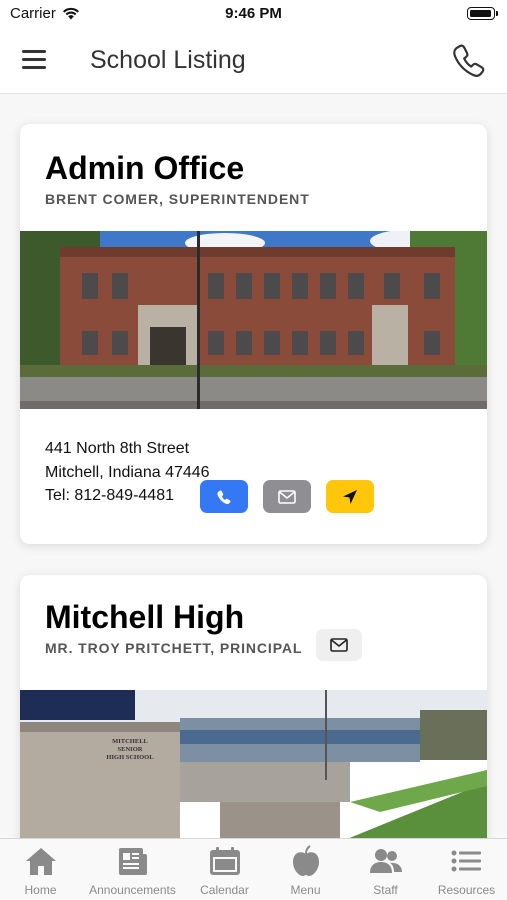 The height and width of the screenshot is (900, 507). Describe the element at coordinates (109, 495) in the screenshot. I see `school-phone: Tel: 812-849-4481` at that location.